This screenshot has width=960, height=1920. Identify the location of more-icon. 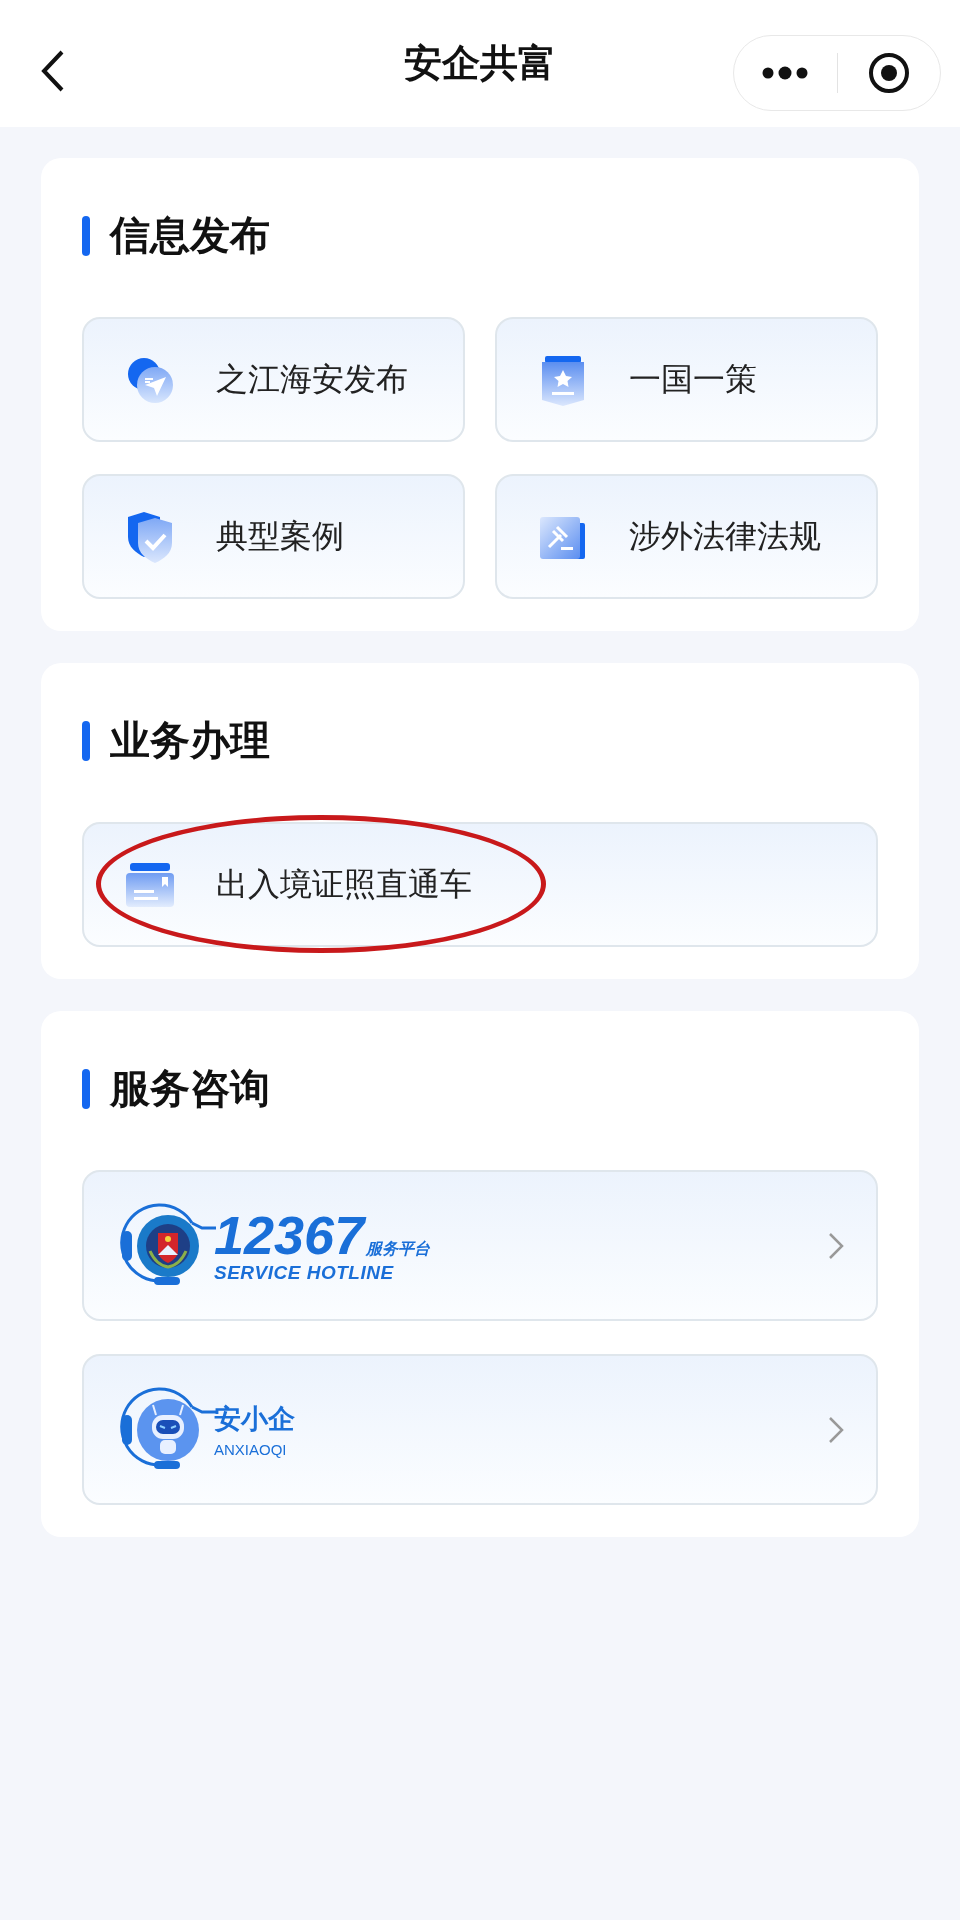
(785, 73).